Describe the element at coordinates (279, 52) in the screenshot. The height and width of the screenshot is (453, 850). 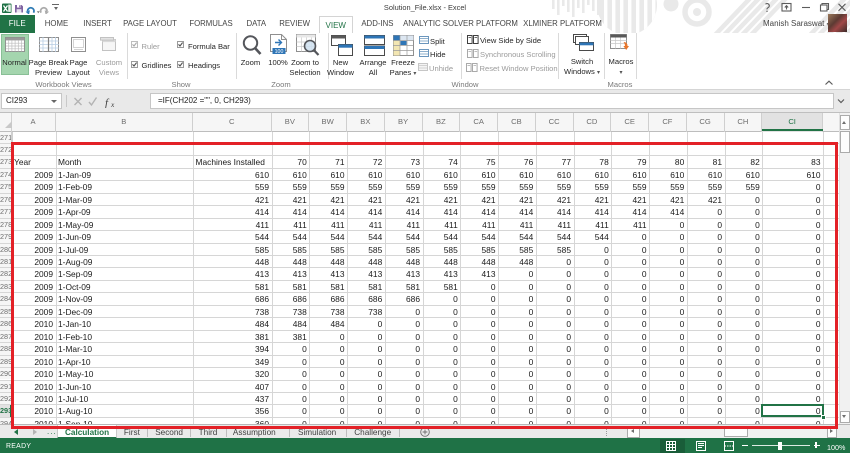
I see `svg-text: 100` at that location.